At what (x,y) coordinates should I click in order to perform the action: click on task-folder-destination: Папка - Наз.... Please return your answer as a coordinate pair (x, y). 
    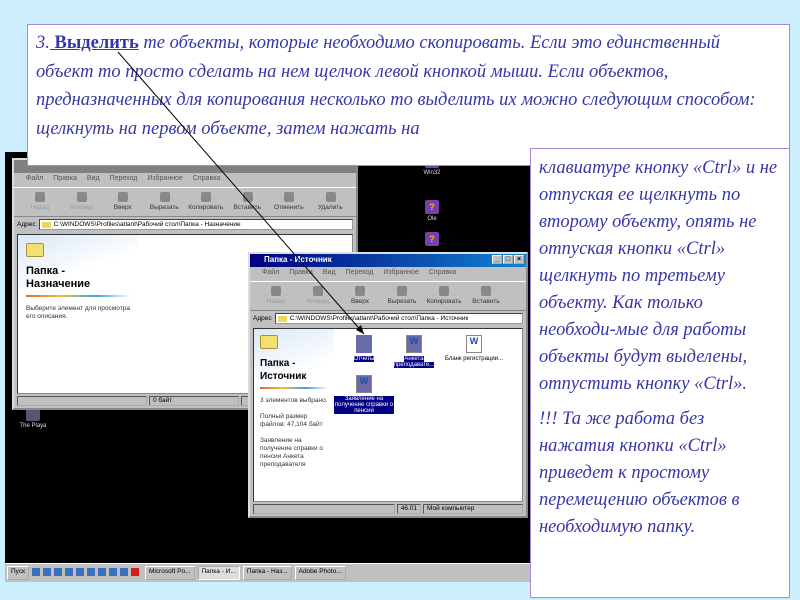
    Looking at the image, I should click on (267, 573).